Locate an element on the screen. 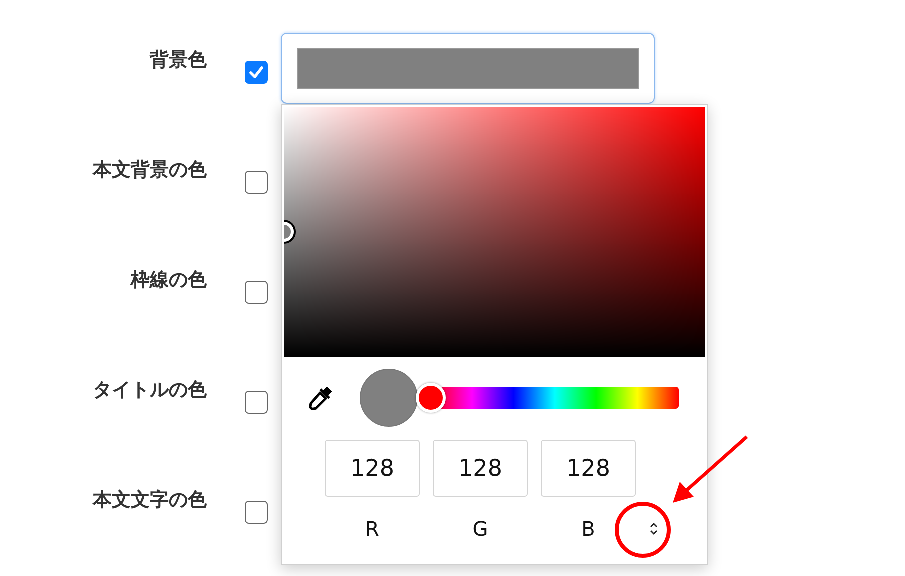 This screenshot has height=576, width=905. up-down-chevron-icon is located at coordinates (653, 529).